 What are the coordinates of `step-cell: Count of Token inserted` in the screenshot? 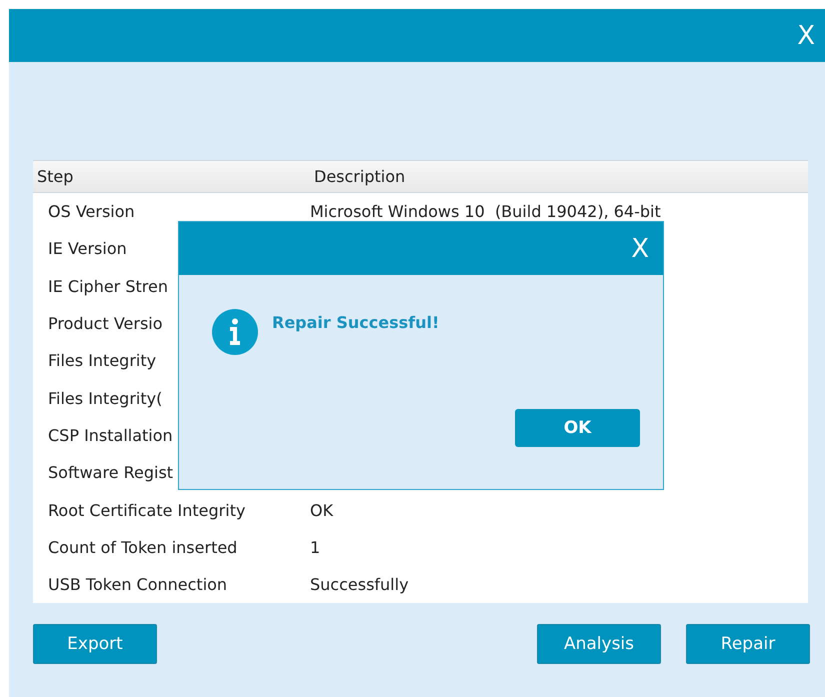 It's located at (143, 547).